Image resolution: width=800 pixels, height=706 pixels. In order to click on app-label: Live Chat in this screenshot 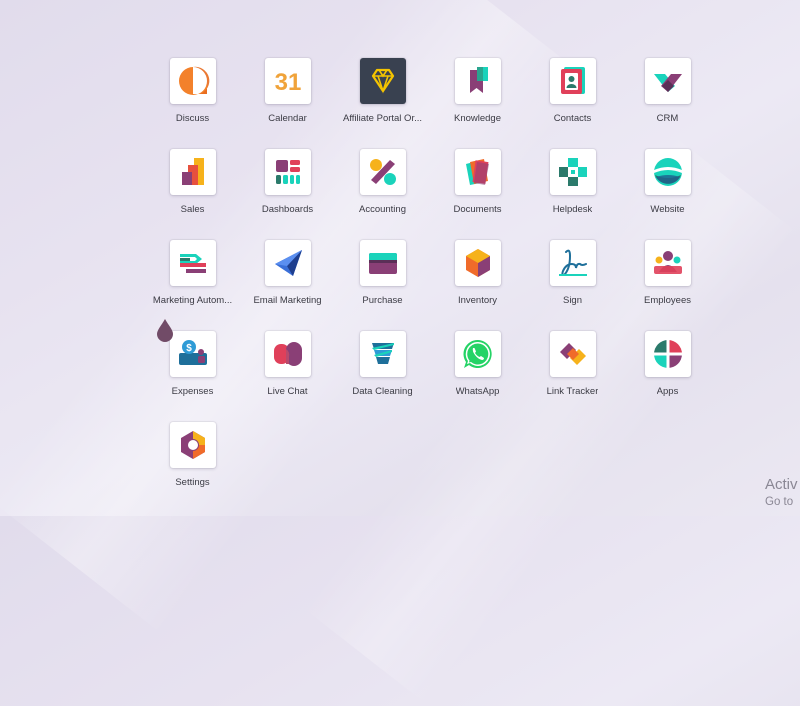, I will do `click(287, 391)`.